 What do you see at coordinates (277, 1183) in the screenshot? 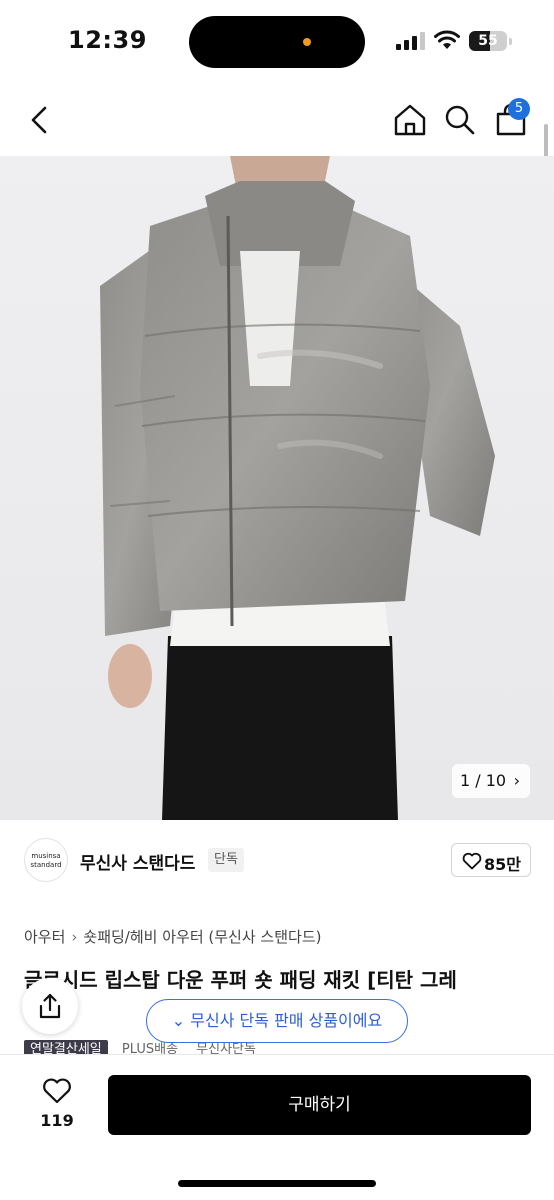
I see `home-indicator` at bounding box center [277, 1183].